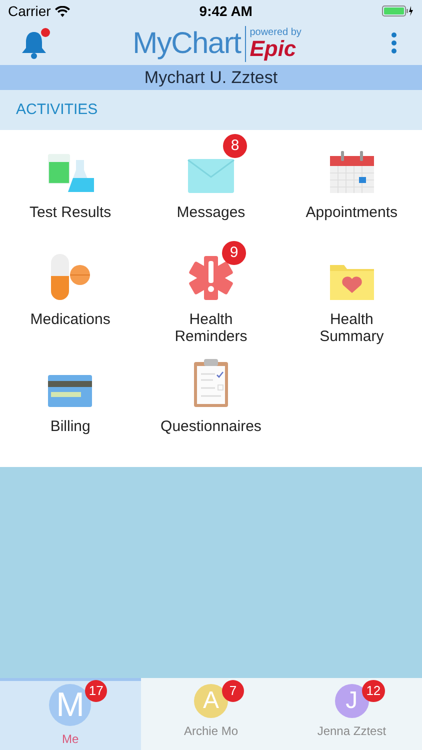  I want to click on credit-card-icon, so click(70, 391).